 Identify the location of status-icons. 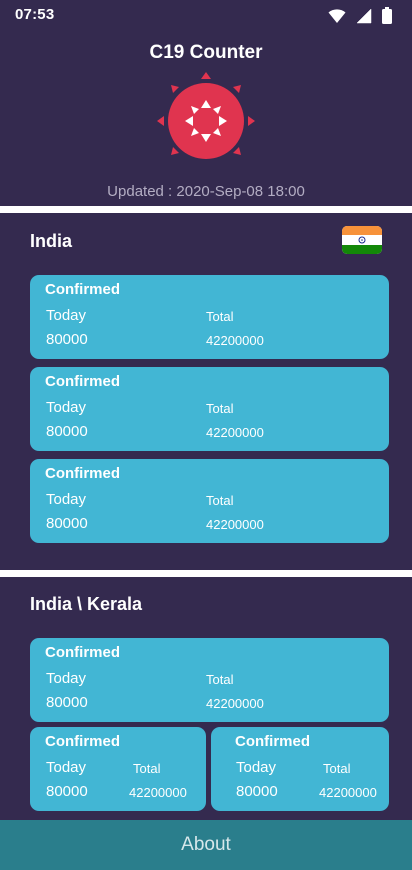
(360, 18).